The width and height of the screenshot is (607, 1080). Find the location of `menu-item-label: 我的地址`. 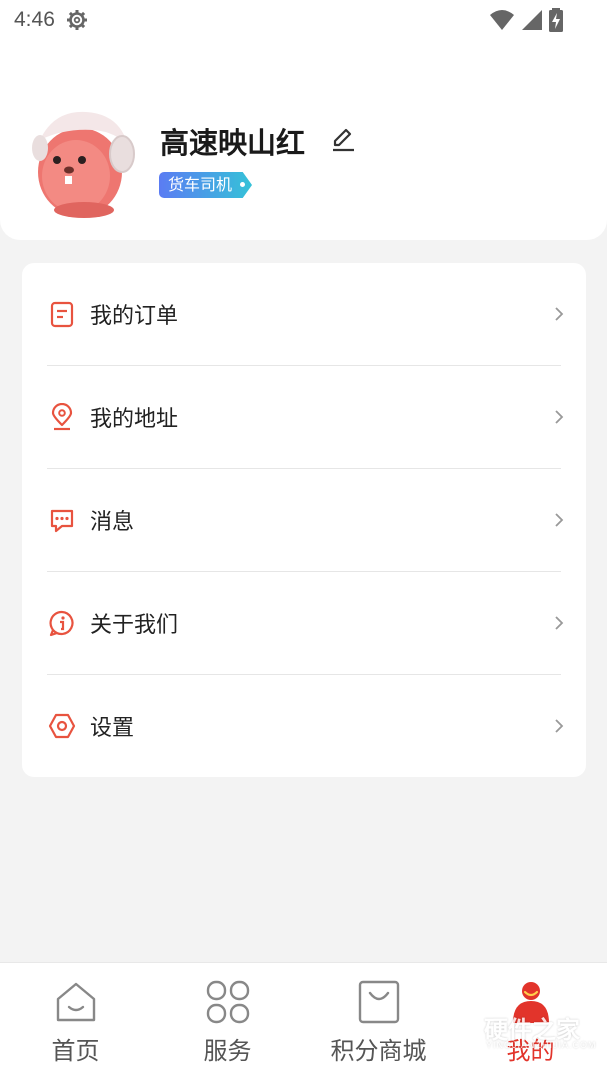

menu-item-label: 我的地址 is located at coordinates (134, 419).